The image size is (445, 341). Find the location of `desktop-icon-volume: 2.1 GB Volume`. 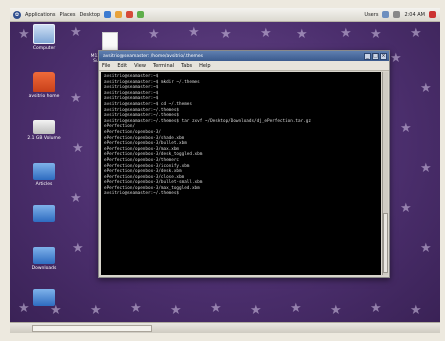

desktop-icon-volume: 2.1 GB Volume is located at coordinates (44, 128).